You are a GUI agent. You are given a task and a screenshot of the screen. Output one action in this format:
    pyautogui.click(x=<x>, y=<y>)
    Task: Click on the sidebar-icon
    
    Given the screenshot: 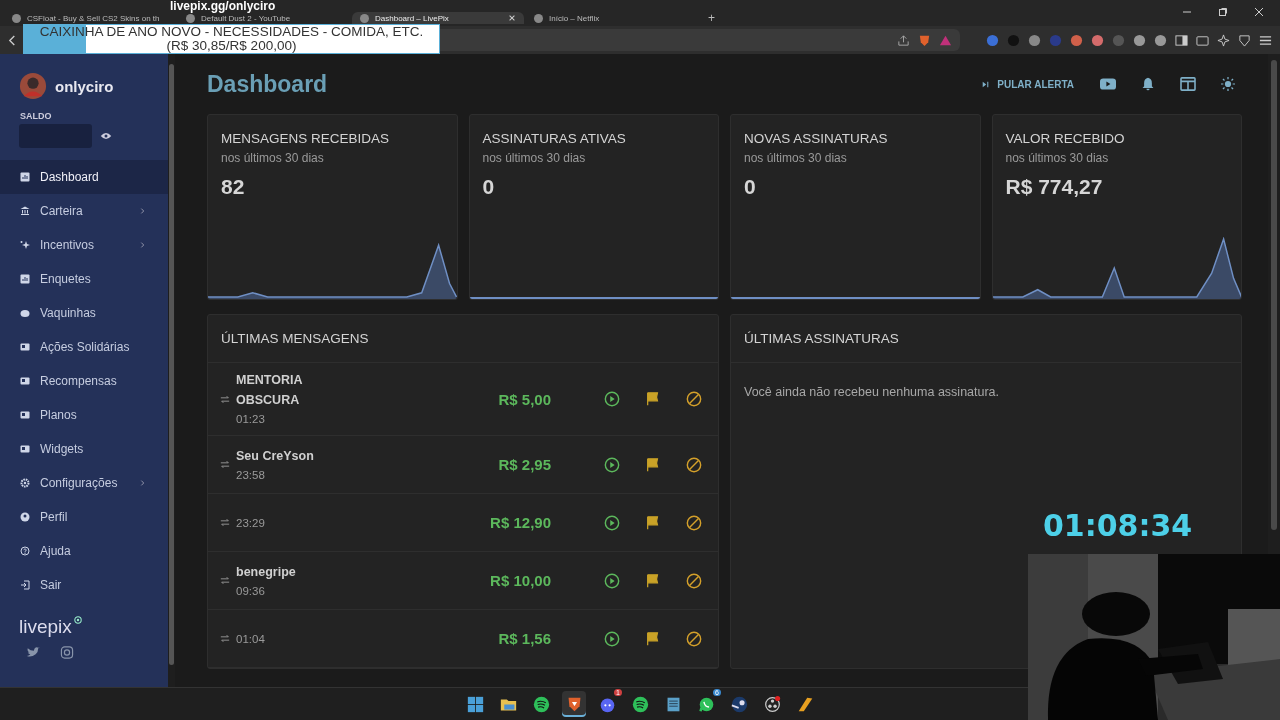 What is the action you would take?
    pyautogui.click(x=1181, y=40)
    